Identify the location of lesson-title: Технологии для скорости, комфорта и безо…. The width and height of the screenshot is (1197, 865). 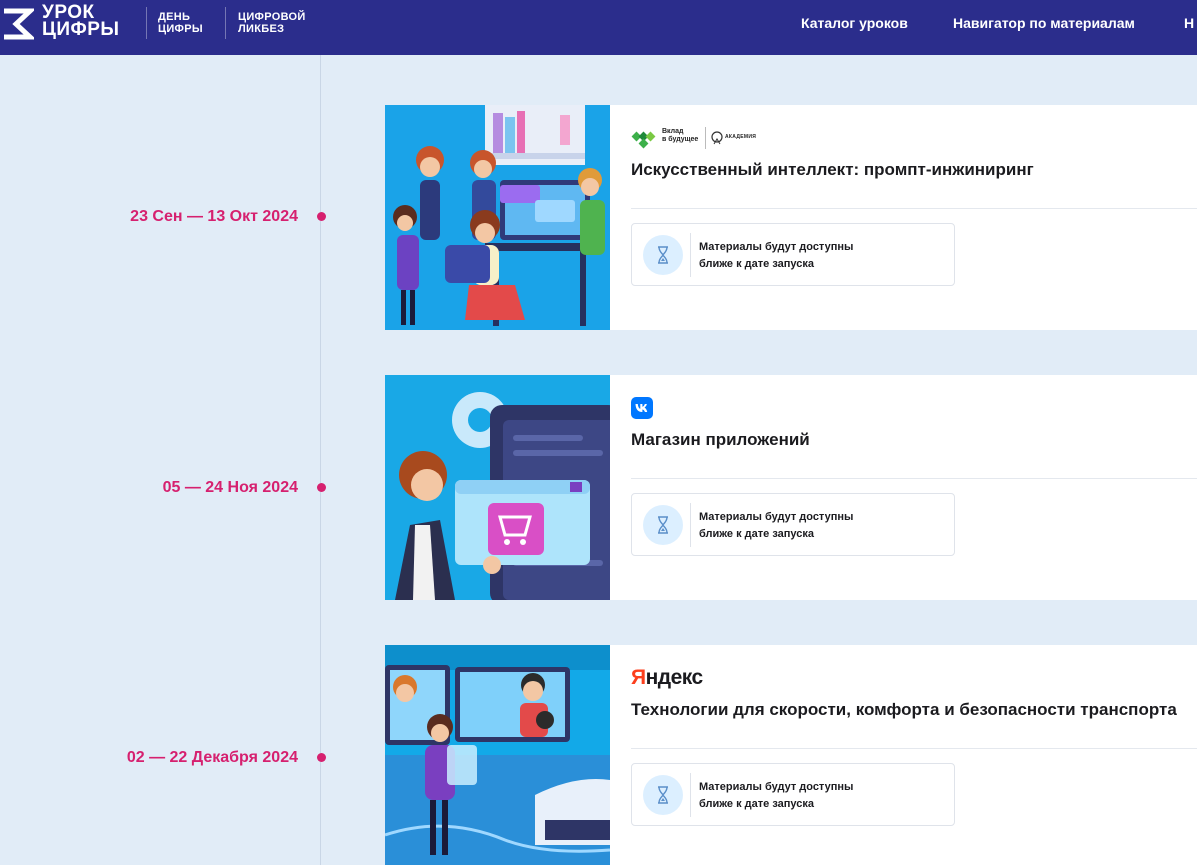
(904, 710).